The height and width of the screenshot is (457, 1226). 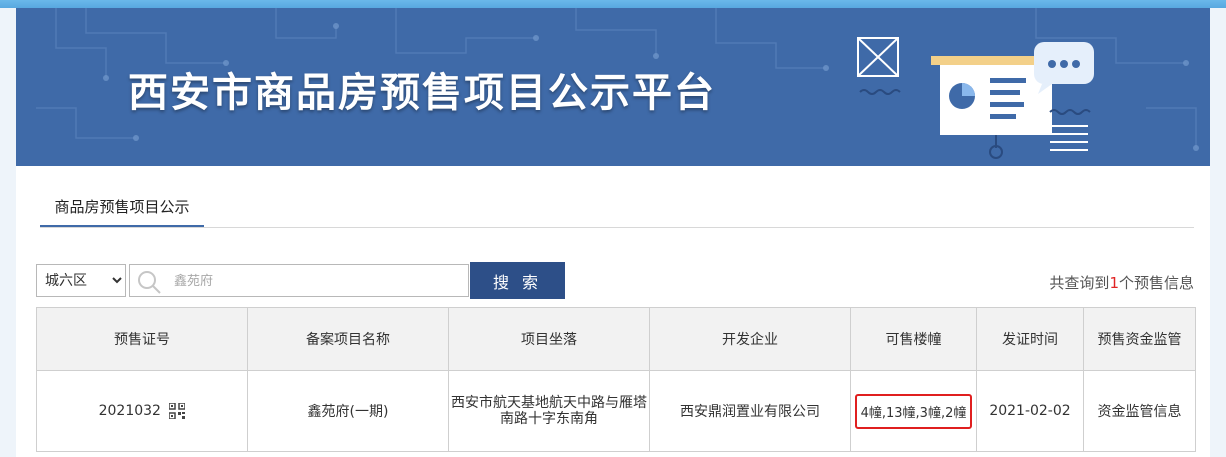 What do you see at coordinates (549, 411) in the screenshot?
I see `cell-location: 西安市航天基地航天中路与雁塔南路十字东南角` at bounding box center [549, 411].